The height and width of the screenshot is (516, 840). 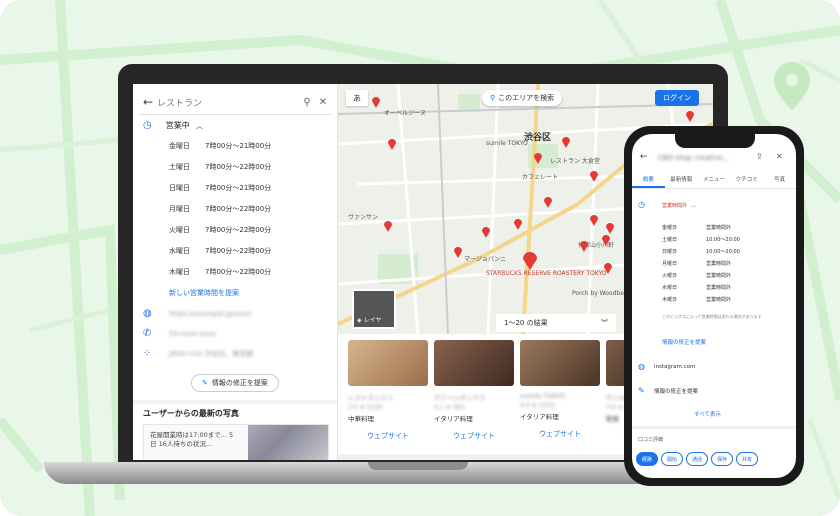 I want to click on phone-hours-note: このビジネスによって営業時間は変わる場合があります, so click(x=712, y=316).